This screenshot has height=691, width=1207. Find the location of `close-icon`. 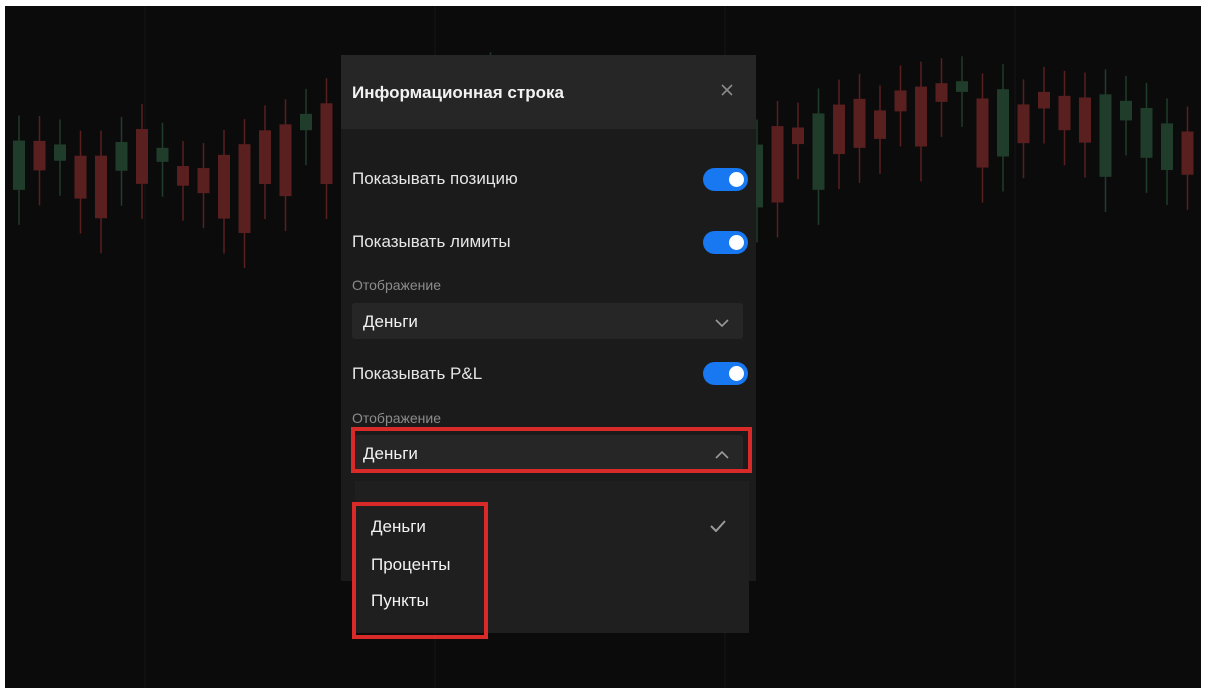

close-icon is located at coordinates (727, 90).